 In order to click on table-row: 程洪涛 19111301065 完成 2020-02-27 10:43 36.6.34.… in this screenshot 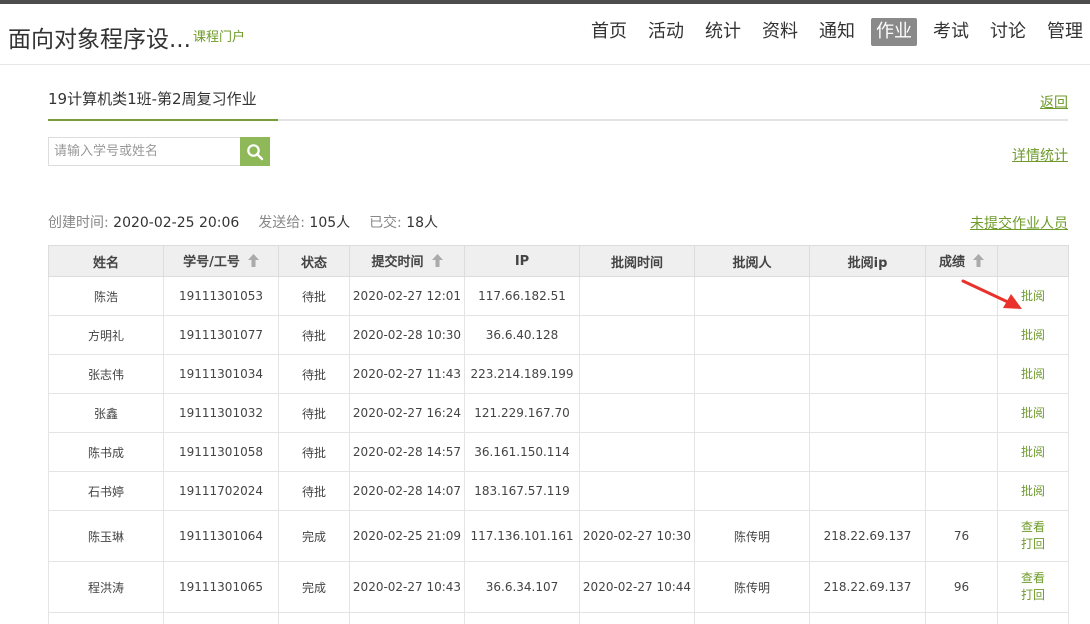, I will do `click(558, 587)`.